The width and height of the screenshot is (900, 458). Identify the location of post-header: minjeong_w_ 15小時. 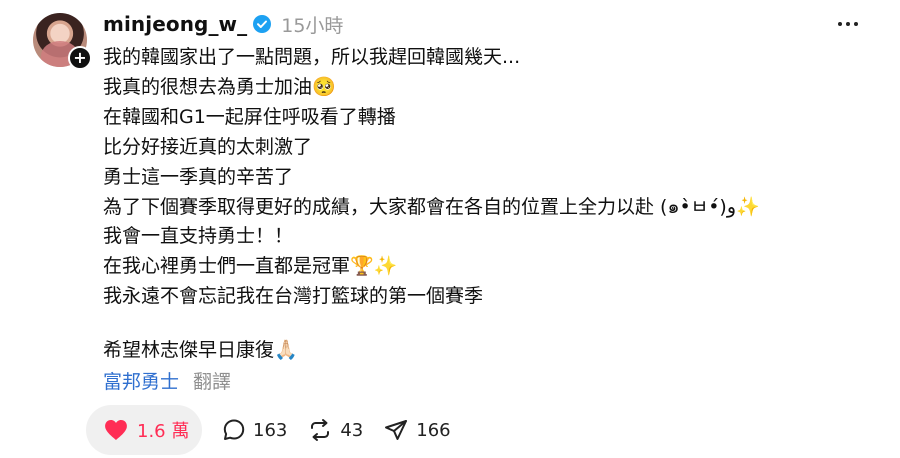
(223, 24).